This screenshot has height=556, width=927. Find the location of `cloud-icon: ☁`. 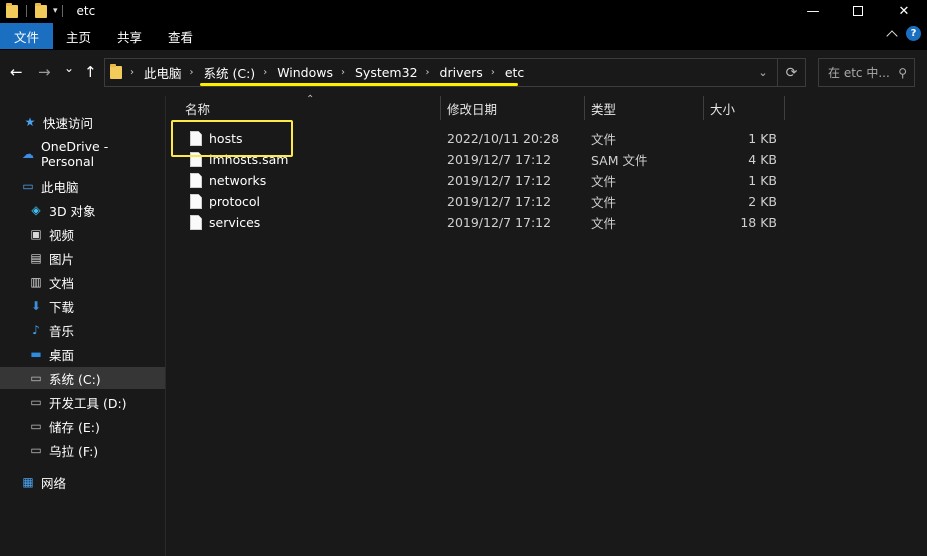

cloud-icon: ☁ is located at coordinates (27, 154).